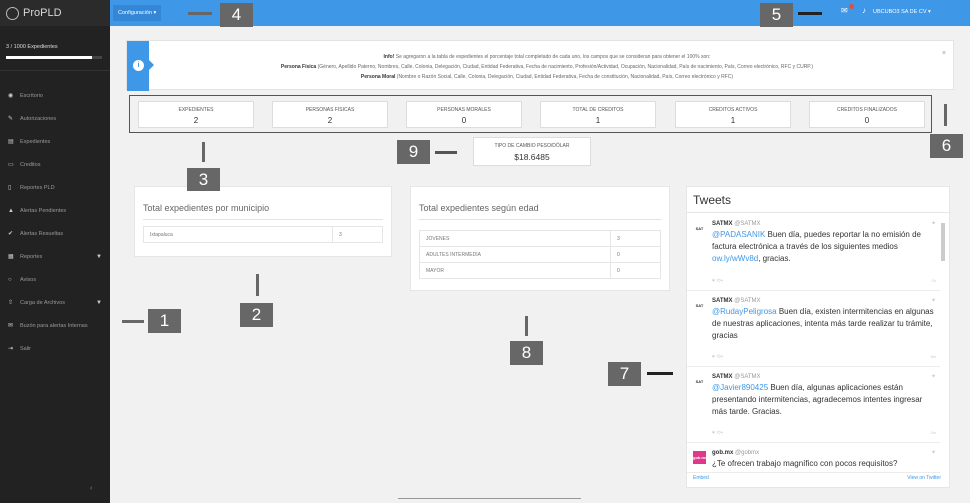 Image resolution: width=970 pixels, height=503 pixels. I want to click on table-row: Ixtapaluca 3, so click(263, 234).